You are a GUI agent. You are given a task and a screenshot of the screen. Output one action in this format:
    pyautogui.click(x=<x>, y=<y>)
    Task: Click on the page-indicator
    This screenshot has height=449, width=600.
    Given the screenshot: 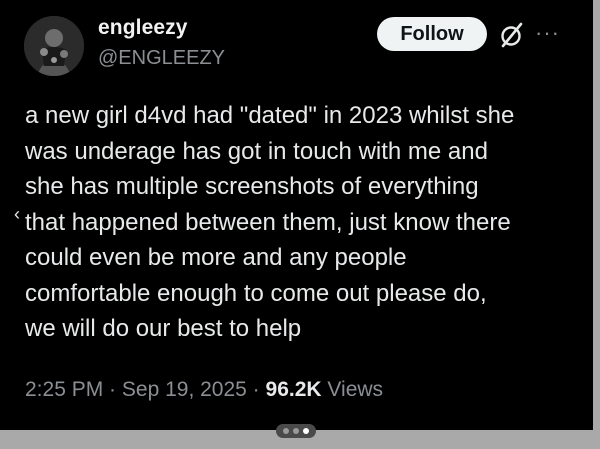 What is the action you would take?
    pyautogui.click(x=296, y=431)
    